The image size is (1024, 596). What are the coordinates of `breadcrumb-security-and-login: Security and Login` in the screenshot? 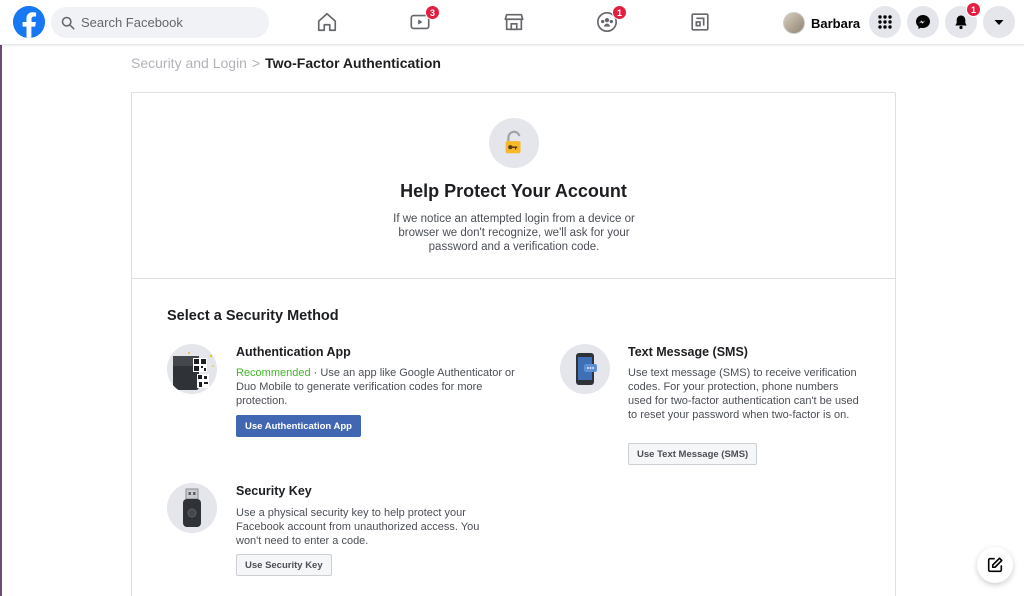 It's located at (189, 63).